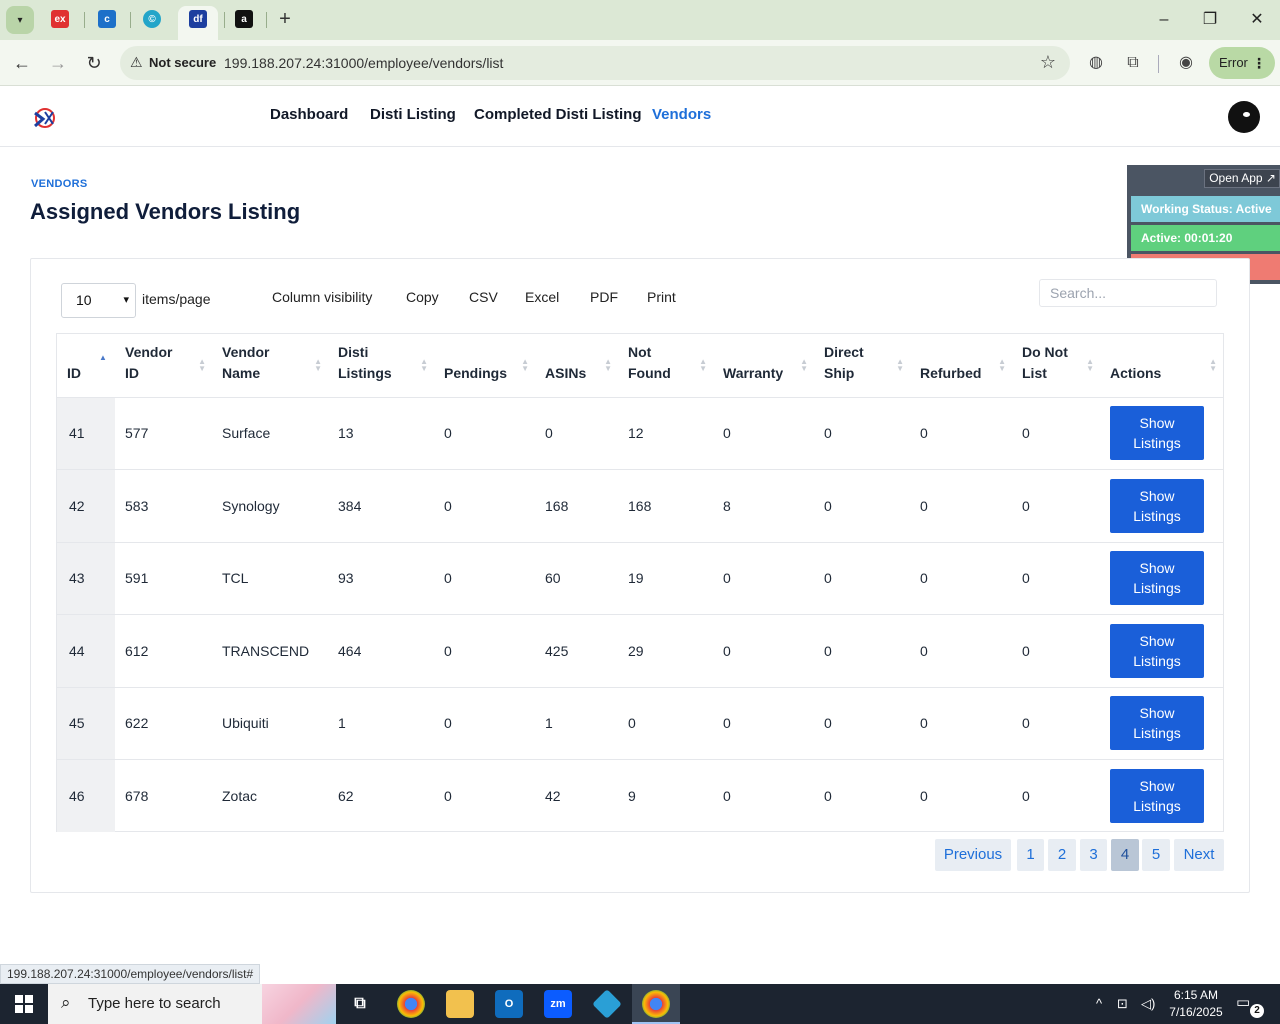 This screenshot has width=1280, height=1024. I want to click on column-header: Actions ▲ ▼, so click(1161, 366).